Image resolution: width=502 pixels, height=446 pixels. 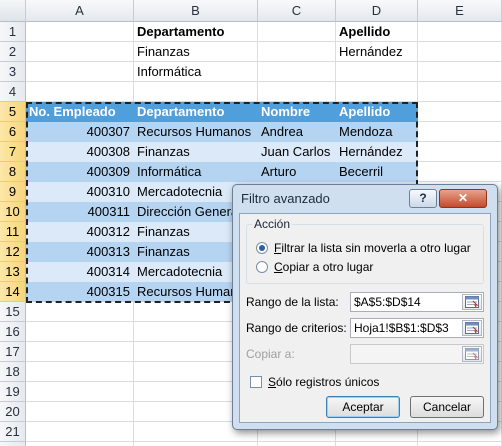 I want to click on row-header-9: 9, so click(x=13, y=192).